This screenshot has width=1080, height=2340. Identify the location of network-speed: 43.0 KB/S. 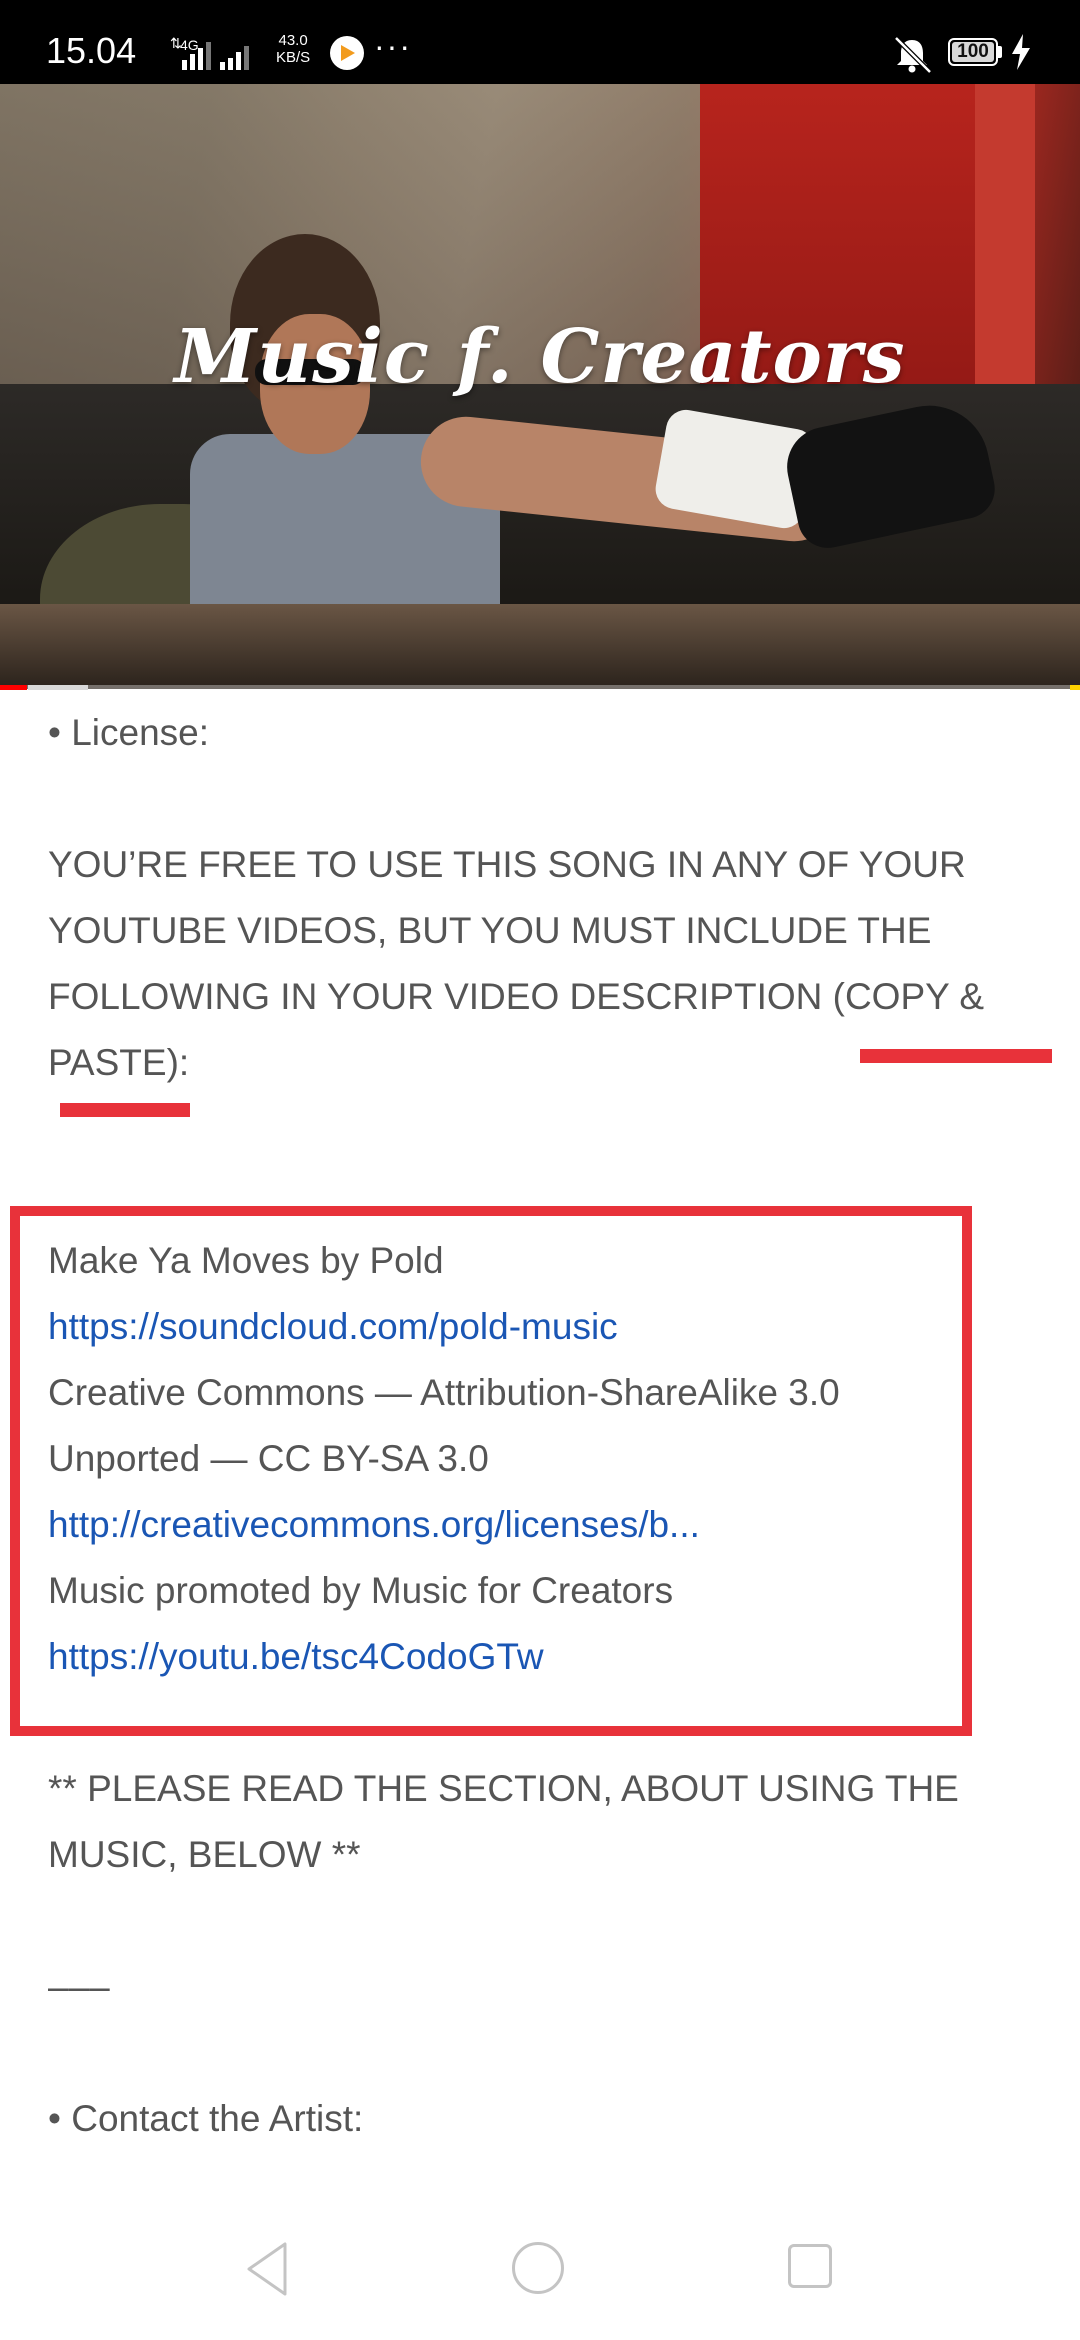
(293, 49).